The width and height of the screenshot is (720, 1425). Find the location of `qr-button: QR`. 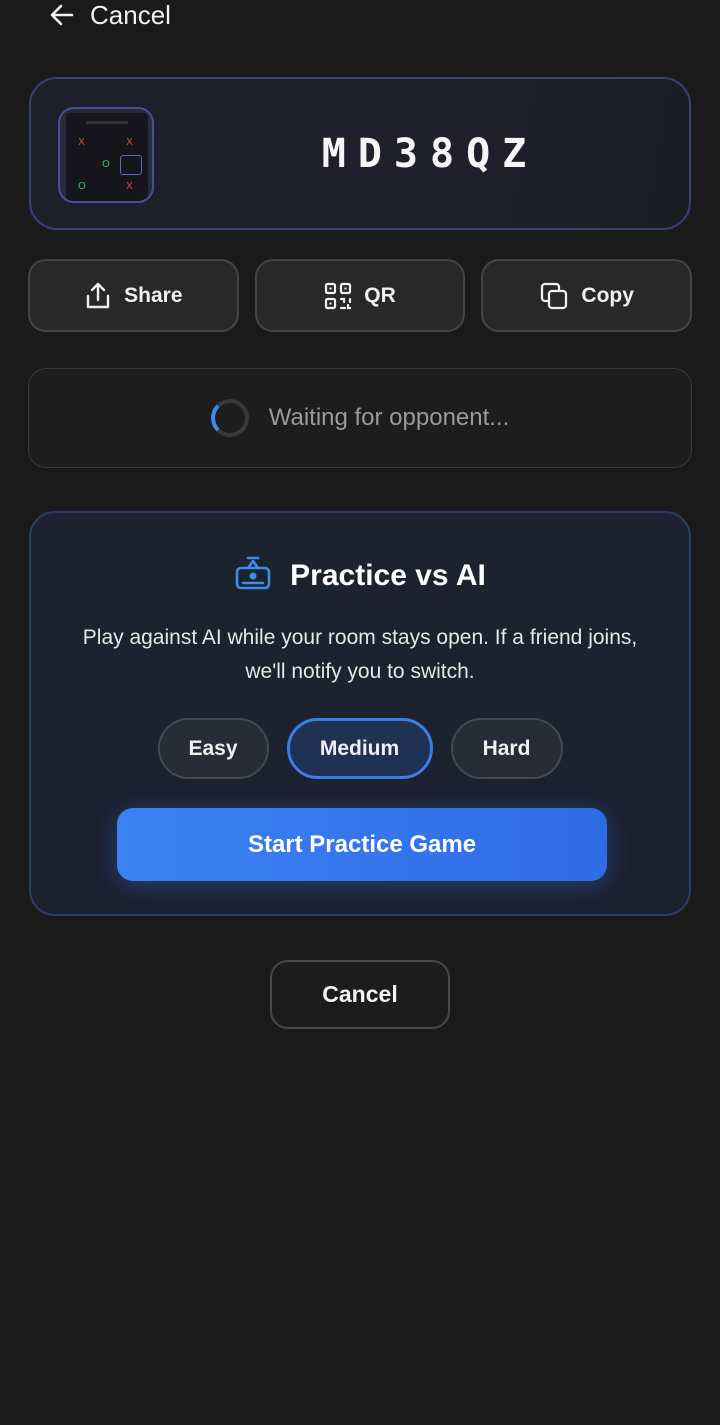

qr-button: QR is located at coordinates (360, 295).